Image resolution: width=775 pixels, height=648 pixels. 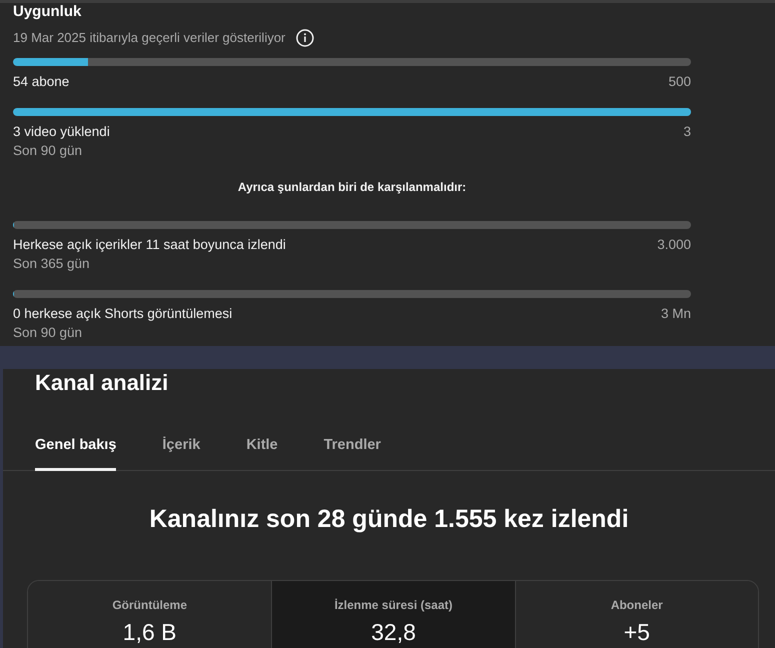 What do you see at coordinates (149, 38) in the screenshot?
I see `data-date-note: 19 Mar 2025 itibarıyla geçerli veriler gösteriliyor` at bounding box center [149, 38].